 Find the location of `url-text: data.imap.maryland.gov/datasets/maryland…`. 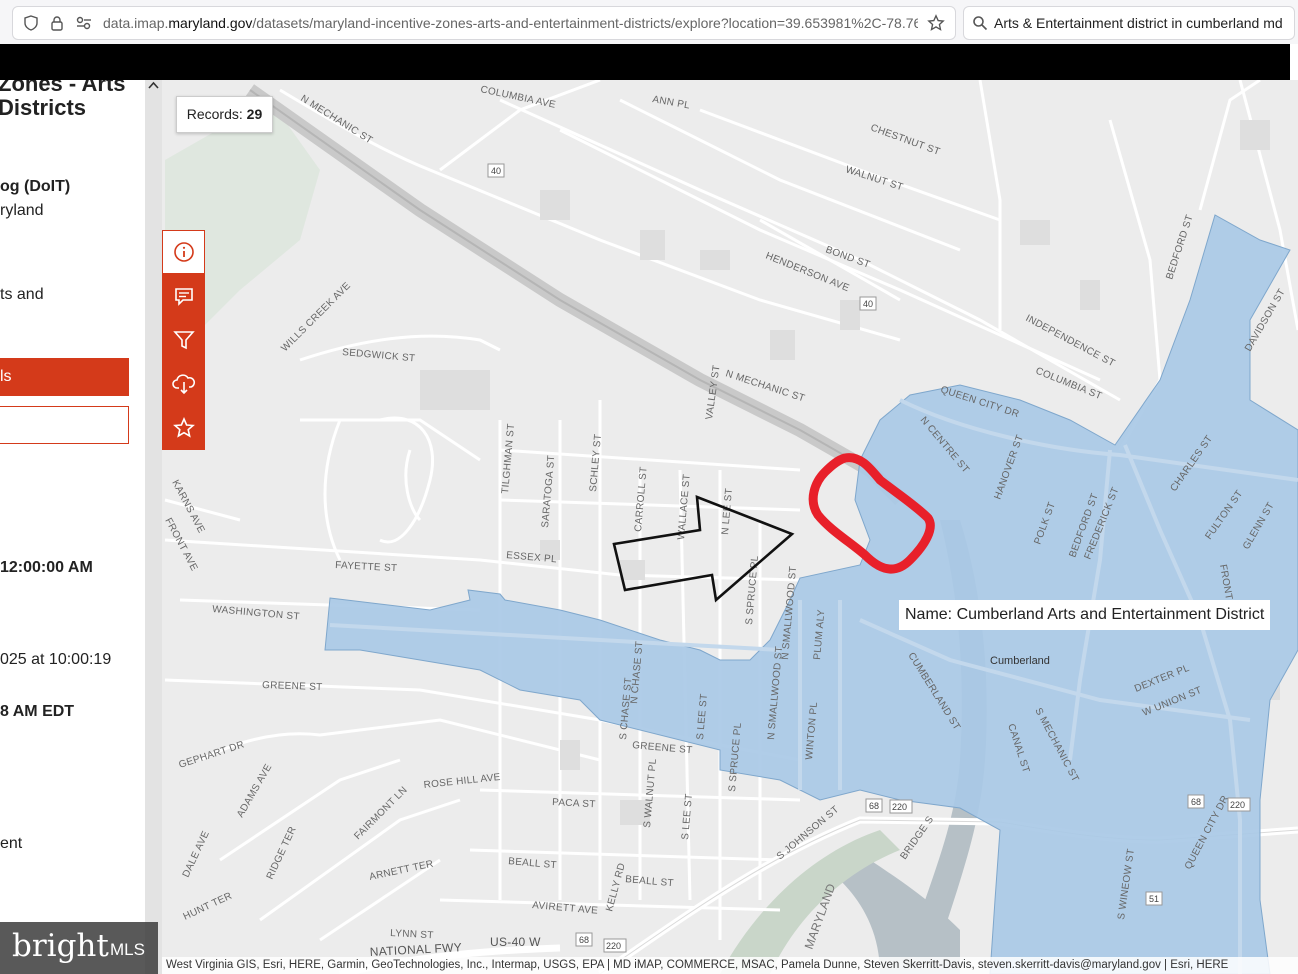

url-text: data.imap.maryland.gov/datasets/maryland… is located at coordinates (510, 23).